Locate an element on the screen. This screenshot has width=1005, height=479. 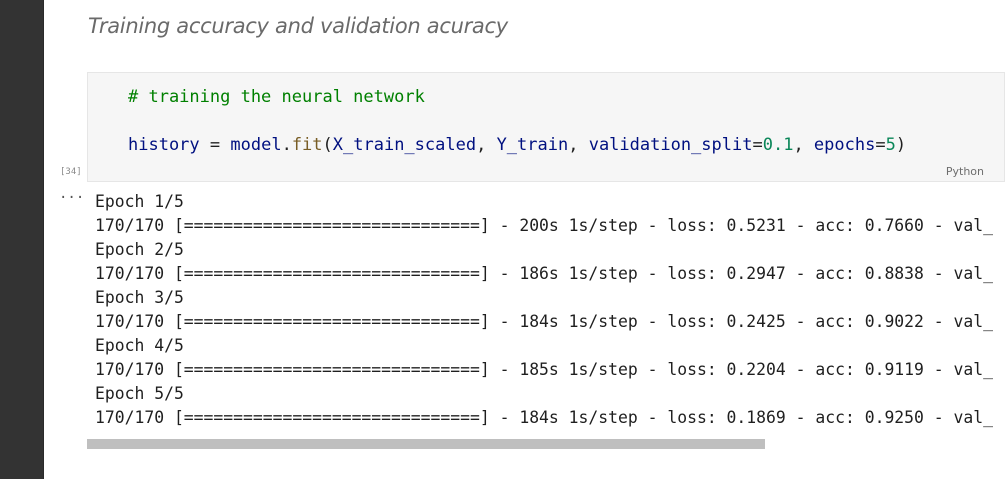
code-operator: = is located at coordinates (215, 145).